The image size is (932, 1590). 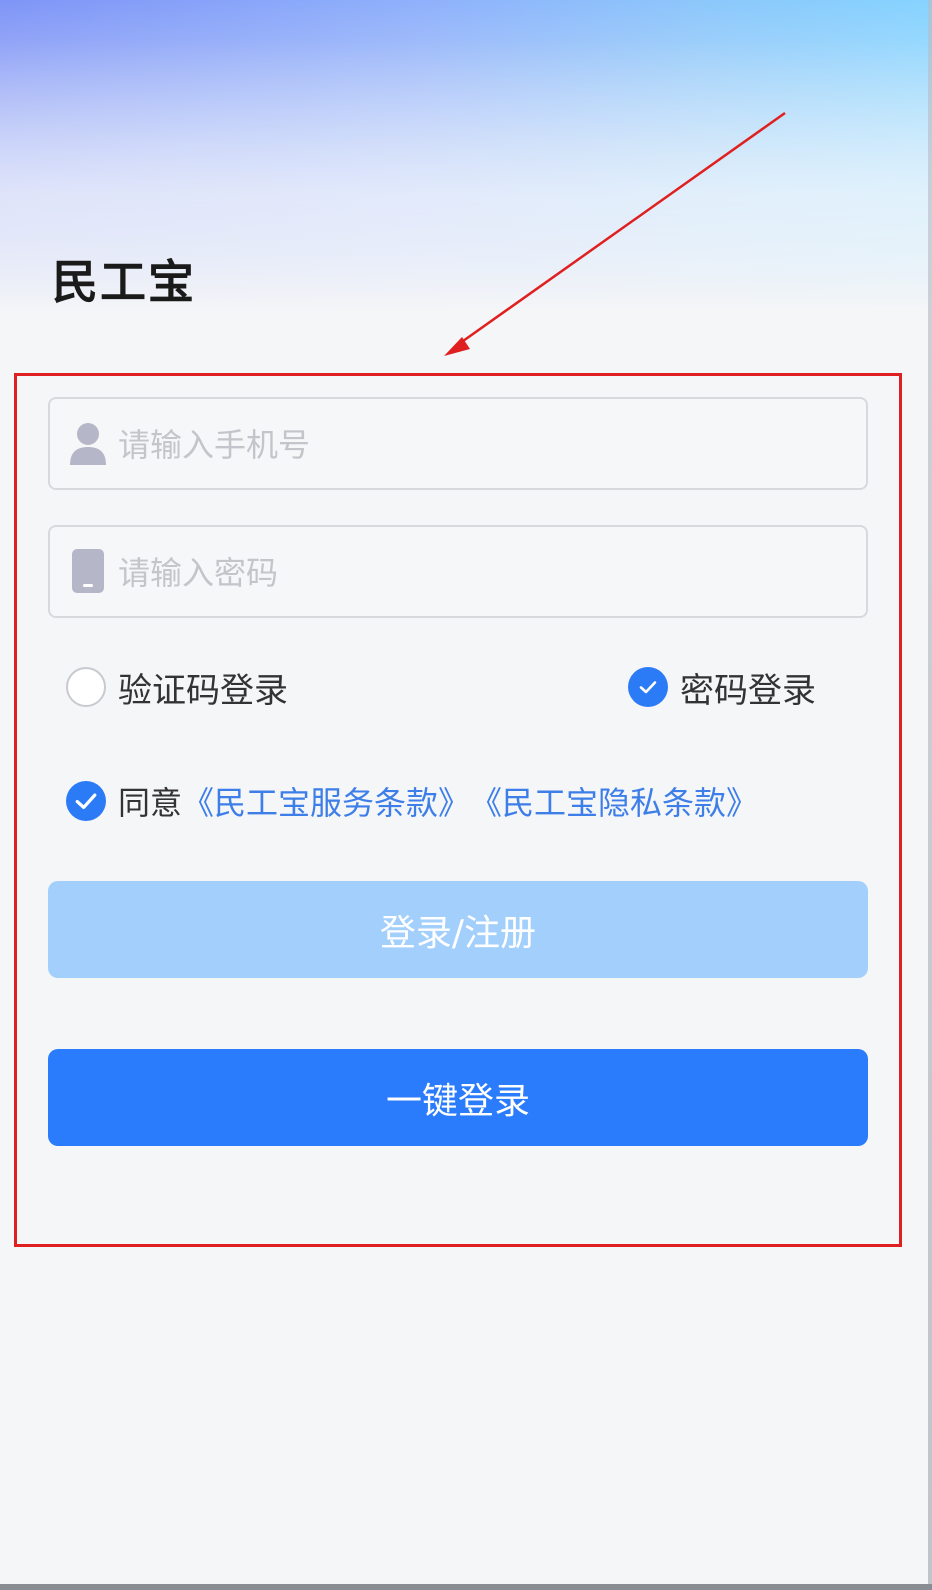 What do you see at coordinates (930, 795) in the screenshot?
I see `screen-edge` at bounding box center [930, 795].